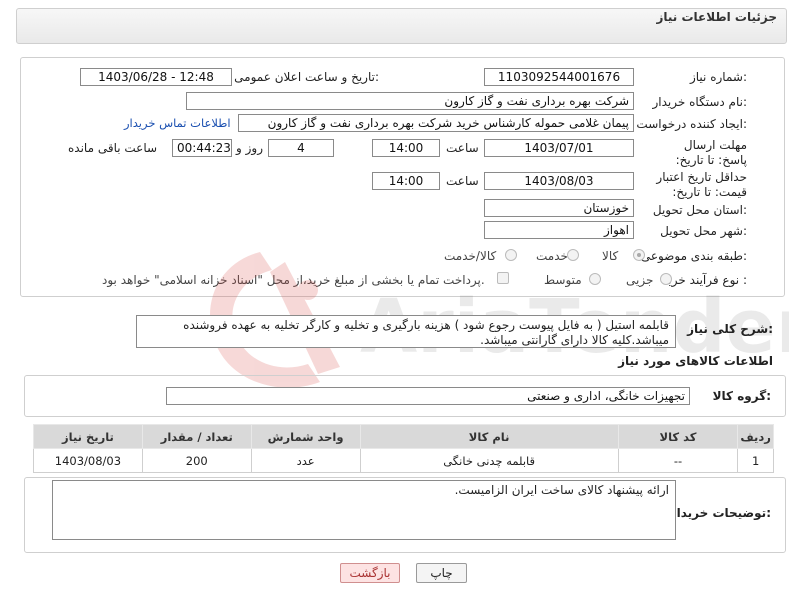 This screenshot has width=789, height=598. What do you see at coordinates (88, 460) in the screenshot?
I see `cell-need-date: 1403/08/03` at bounding box center [88, 460].